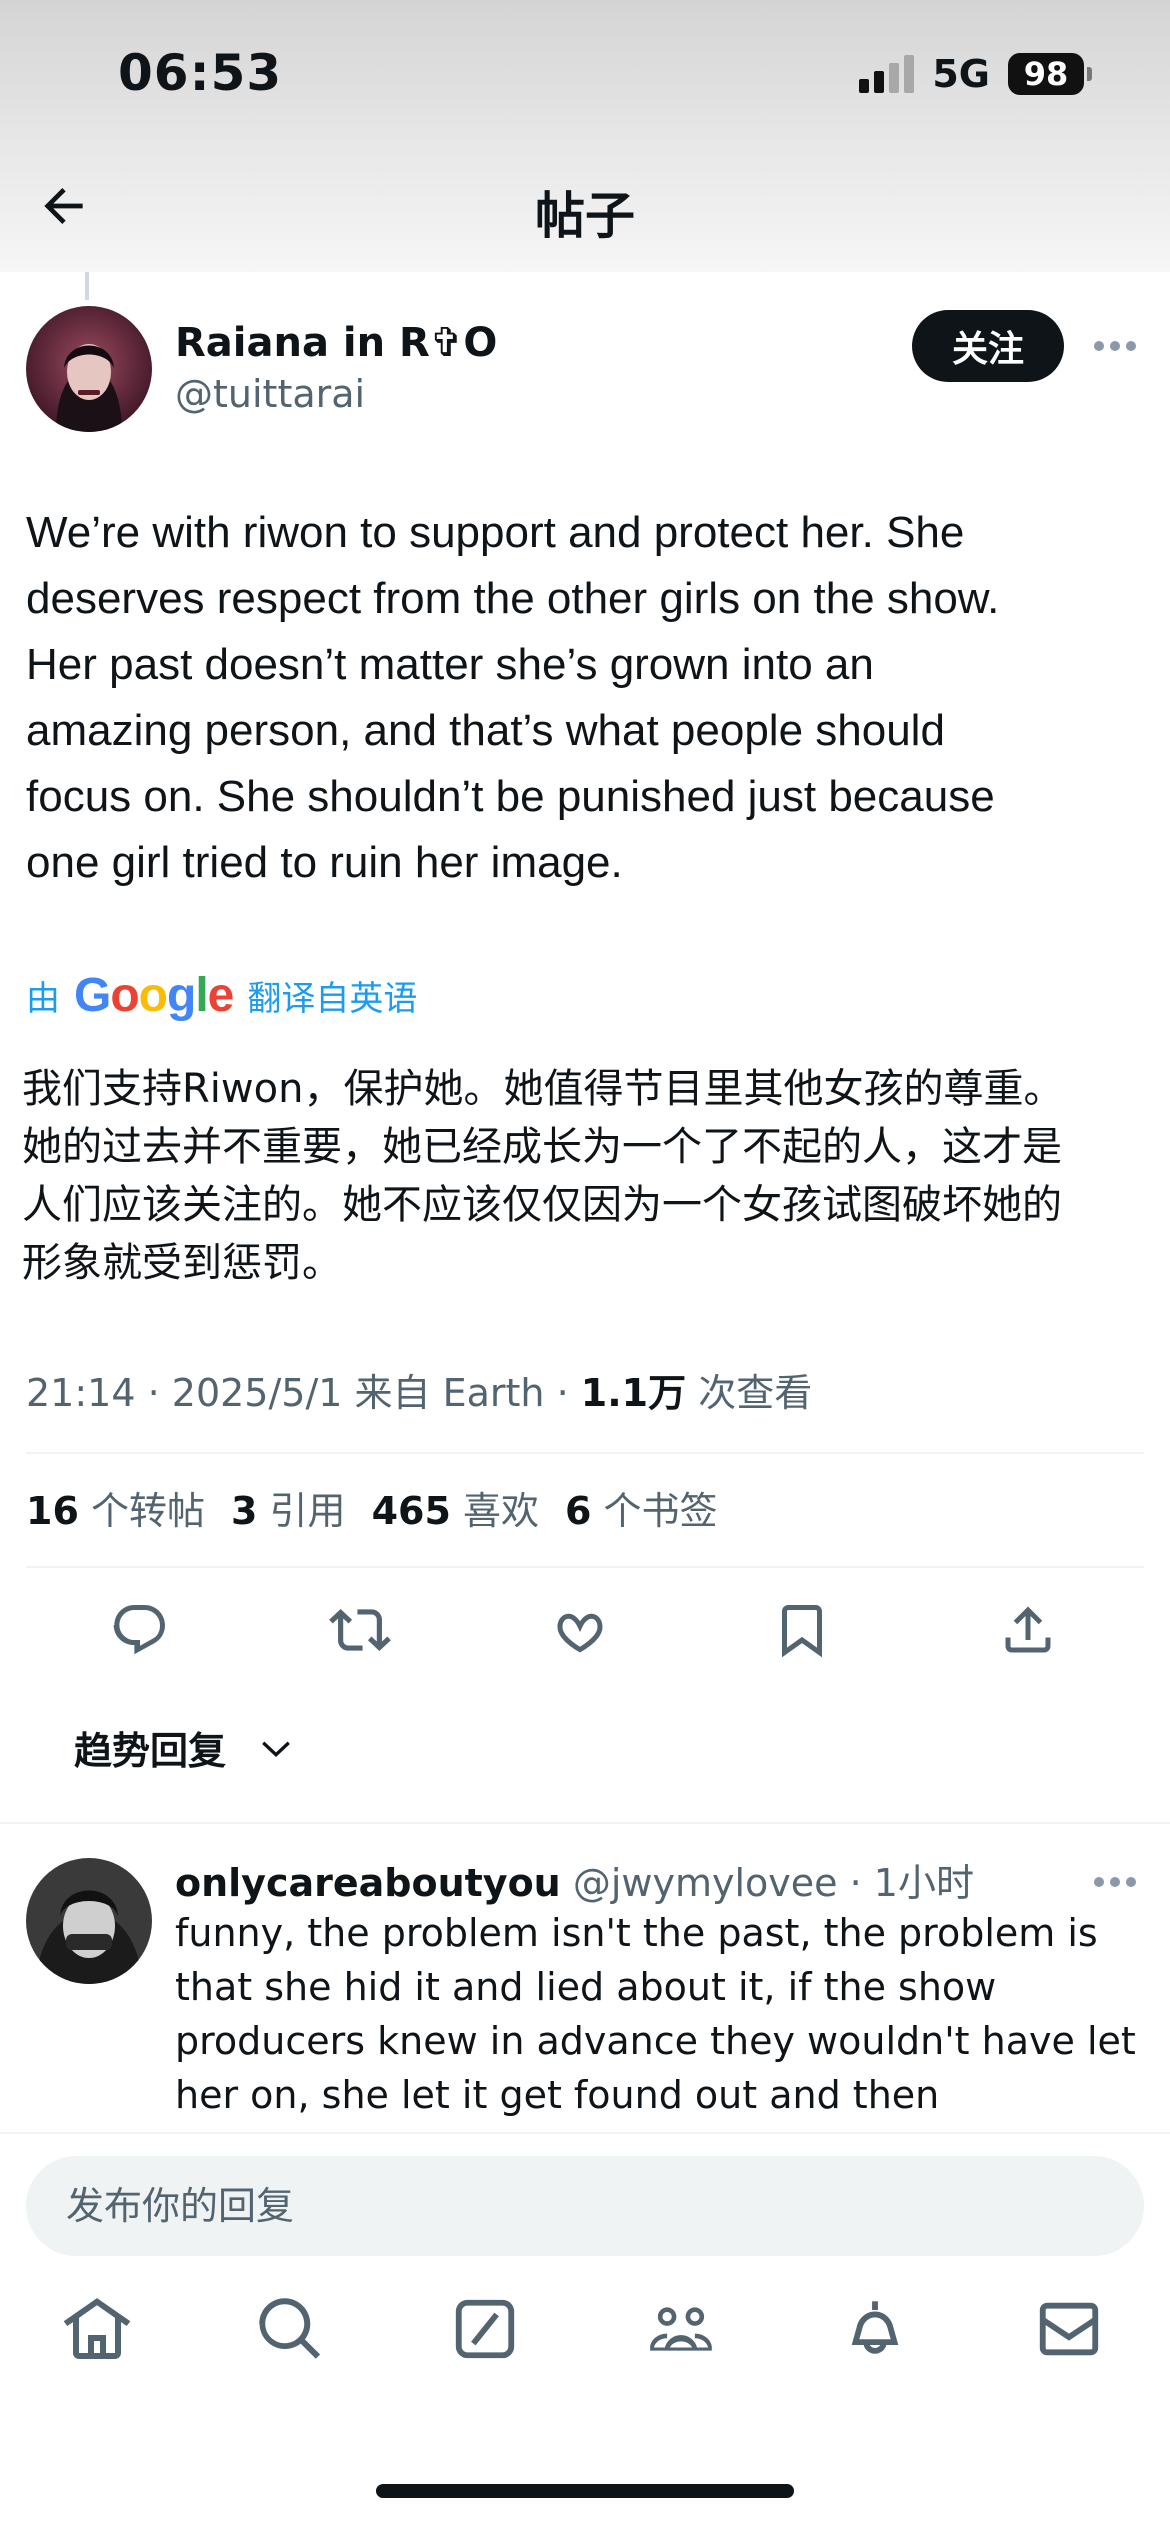  Describe the element at coordinates (585, 216) in the screenshot. I see `page-title: 帖子` at that location.